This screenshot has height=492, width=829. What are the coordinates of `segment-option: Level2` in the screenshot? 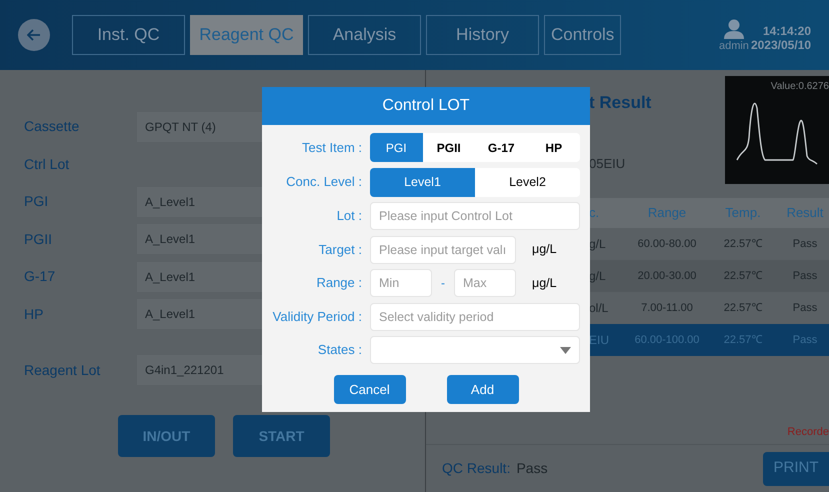 It's located at (527, 182).